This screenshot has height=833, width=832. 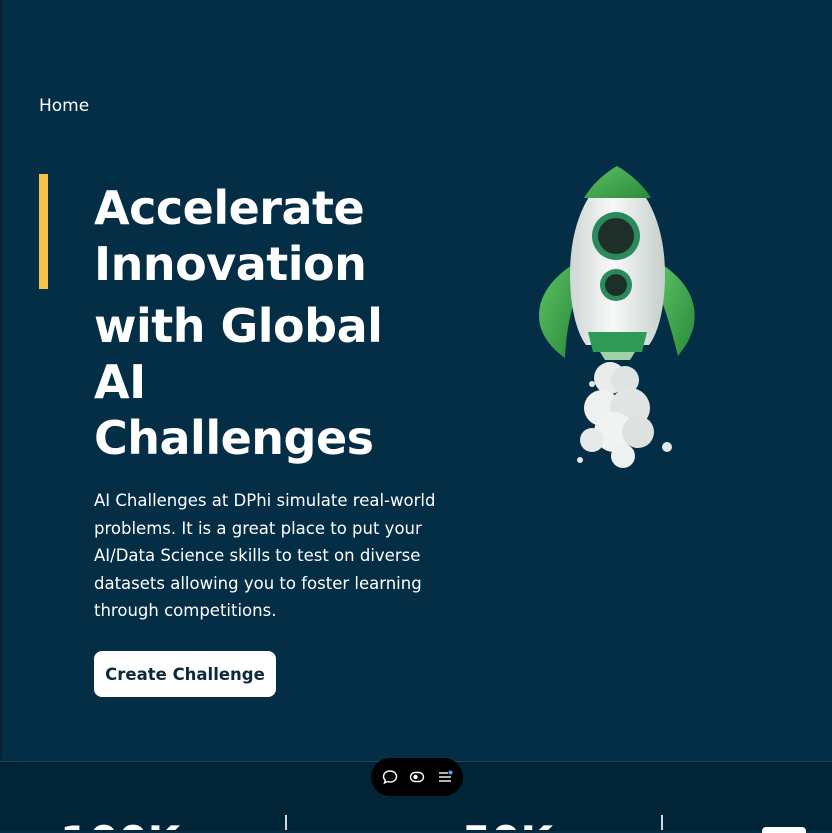 I want to click on hero-title-line: Innovation, so click(x=230, y=264).